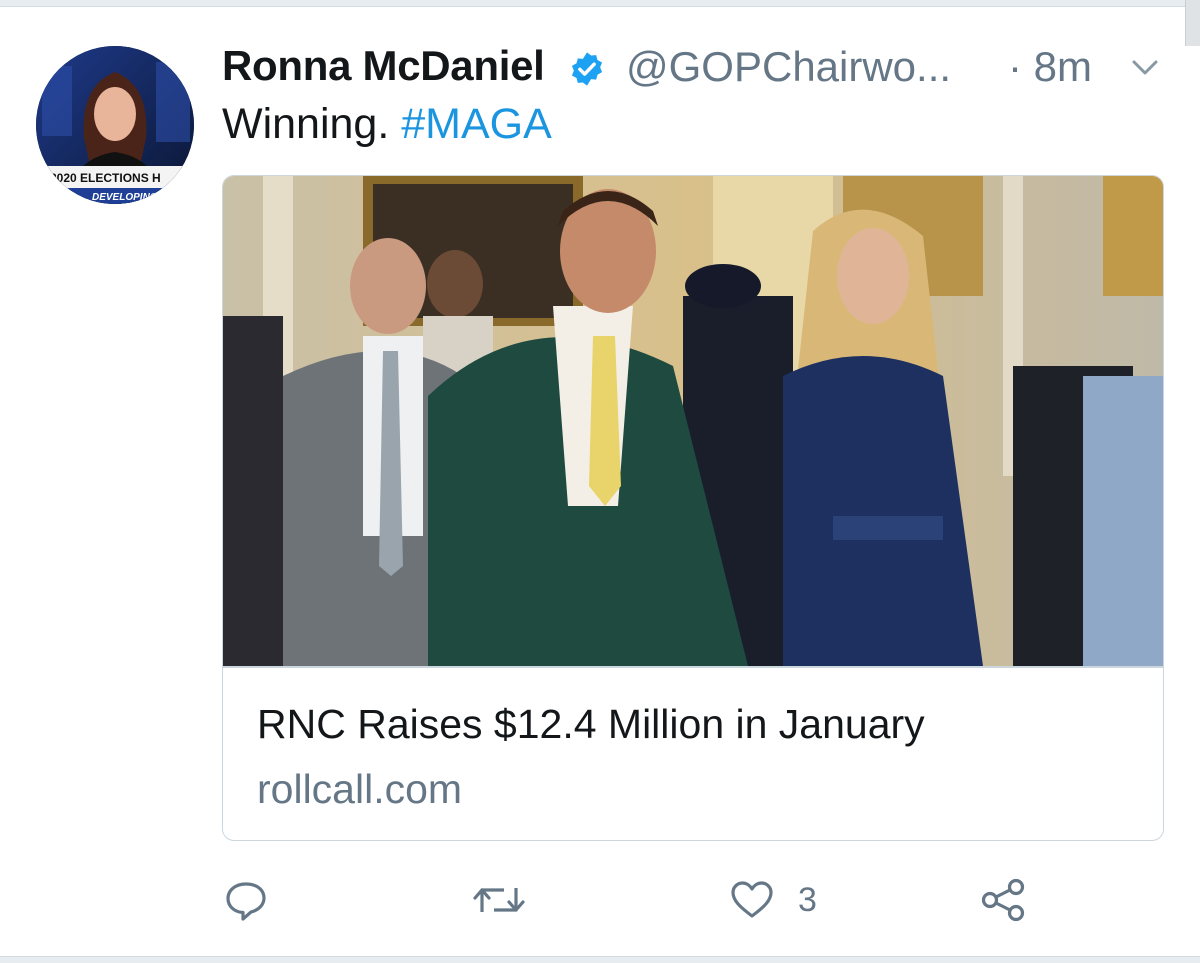  I want to click on chevron-down-icon, so click(1145, 68).